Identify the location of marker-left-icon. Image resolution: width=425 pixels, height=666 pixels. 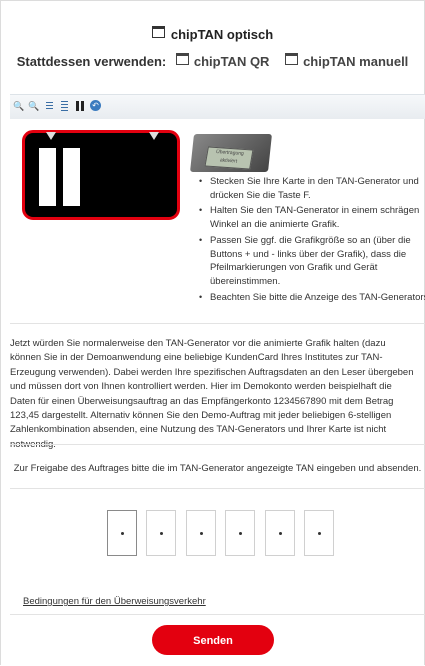
(51, 136).